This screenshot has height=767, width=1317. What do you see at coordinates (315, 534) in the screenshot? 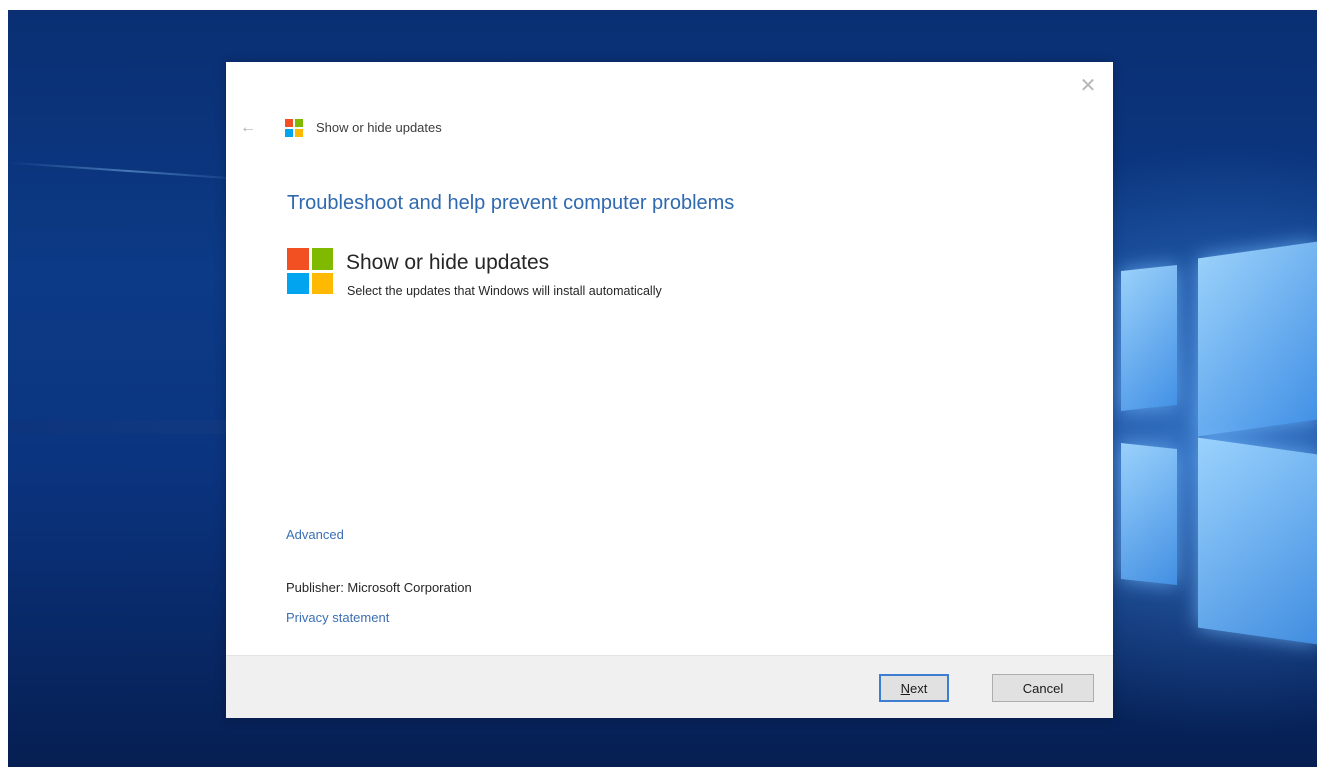
I see `advanced-link: Advanced` at bounding box center [315, 534].